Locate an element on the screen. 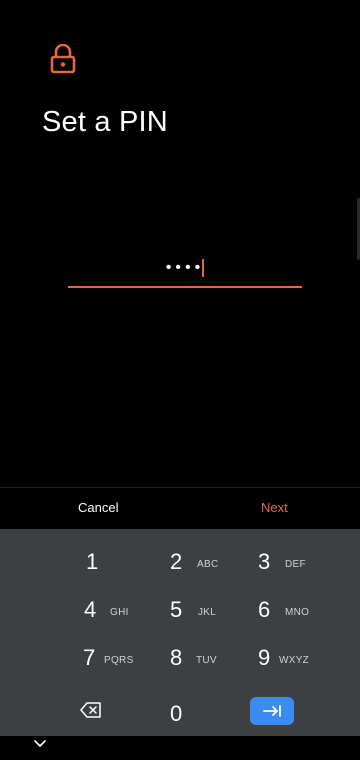 Image resolution: width=360 pixels, height=760 pixels. key-2: 2 ABC is located at coordinates (178, 561).